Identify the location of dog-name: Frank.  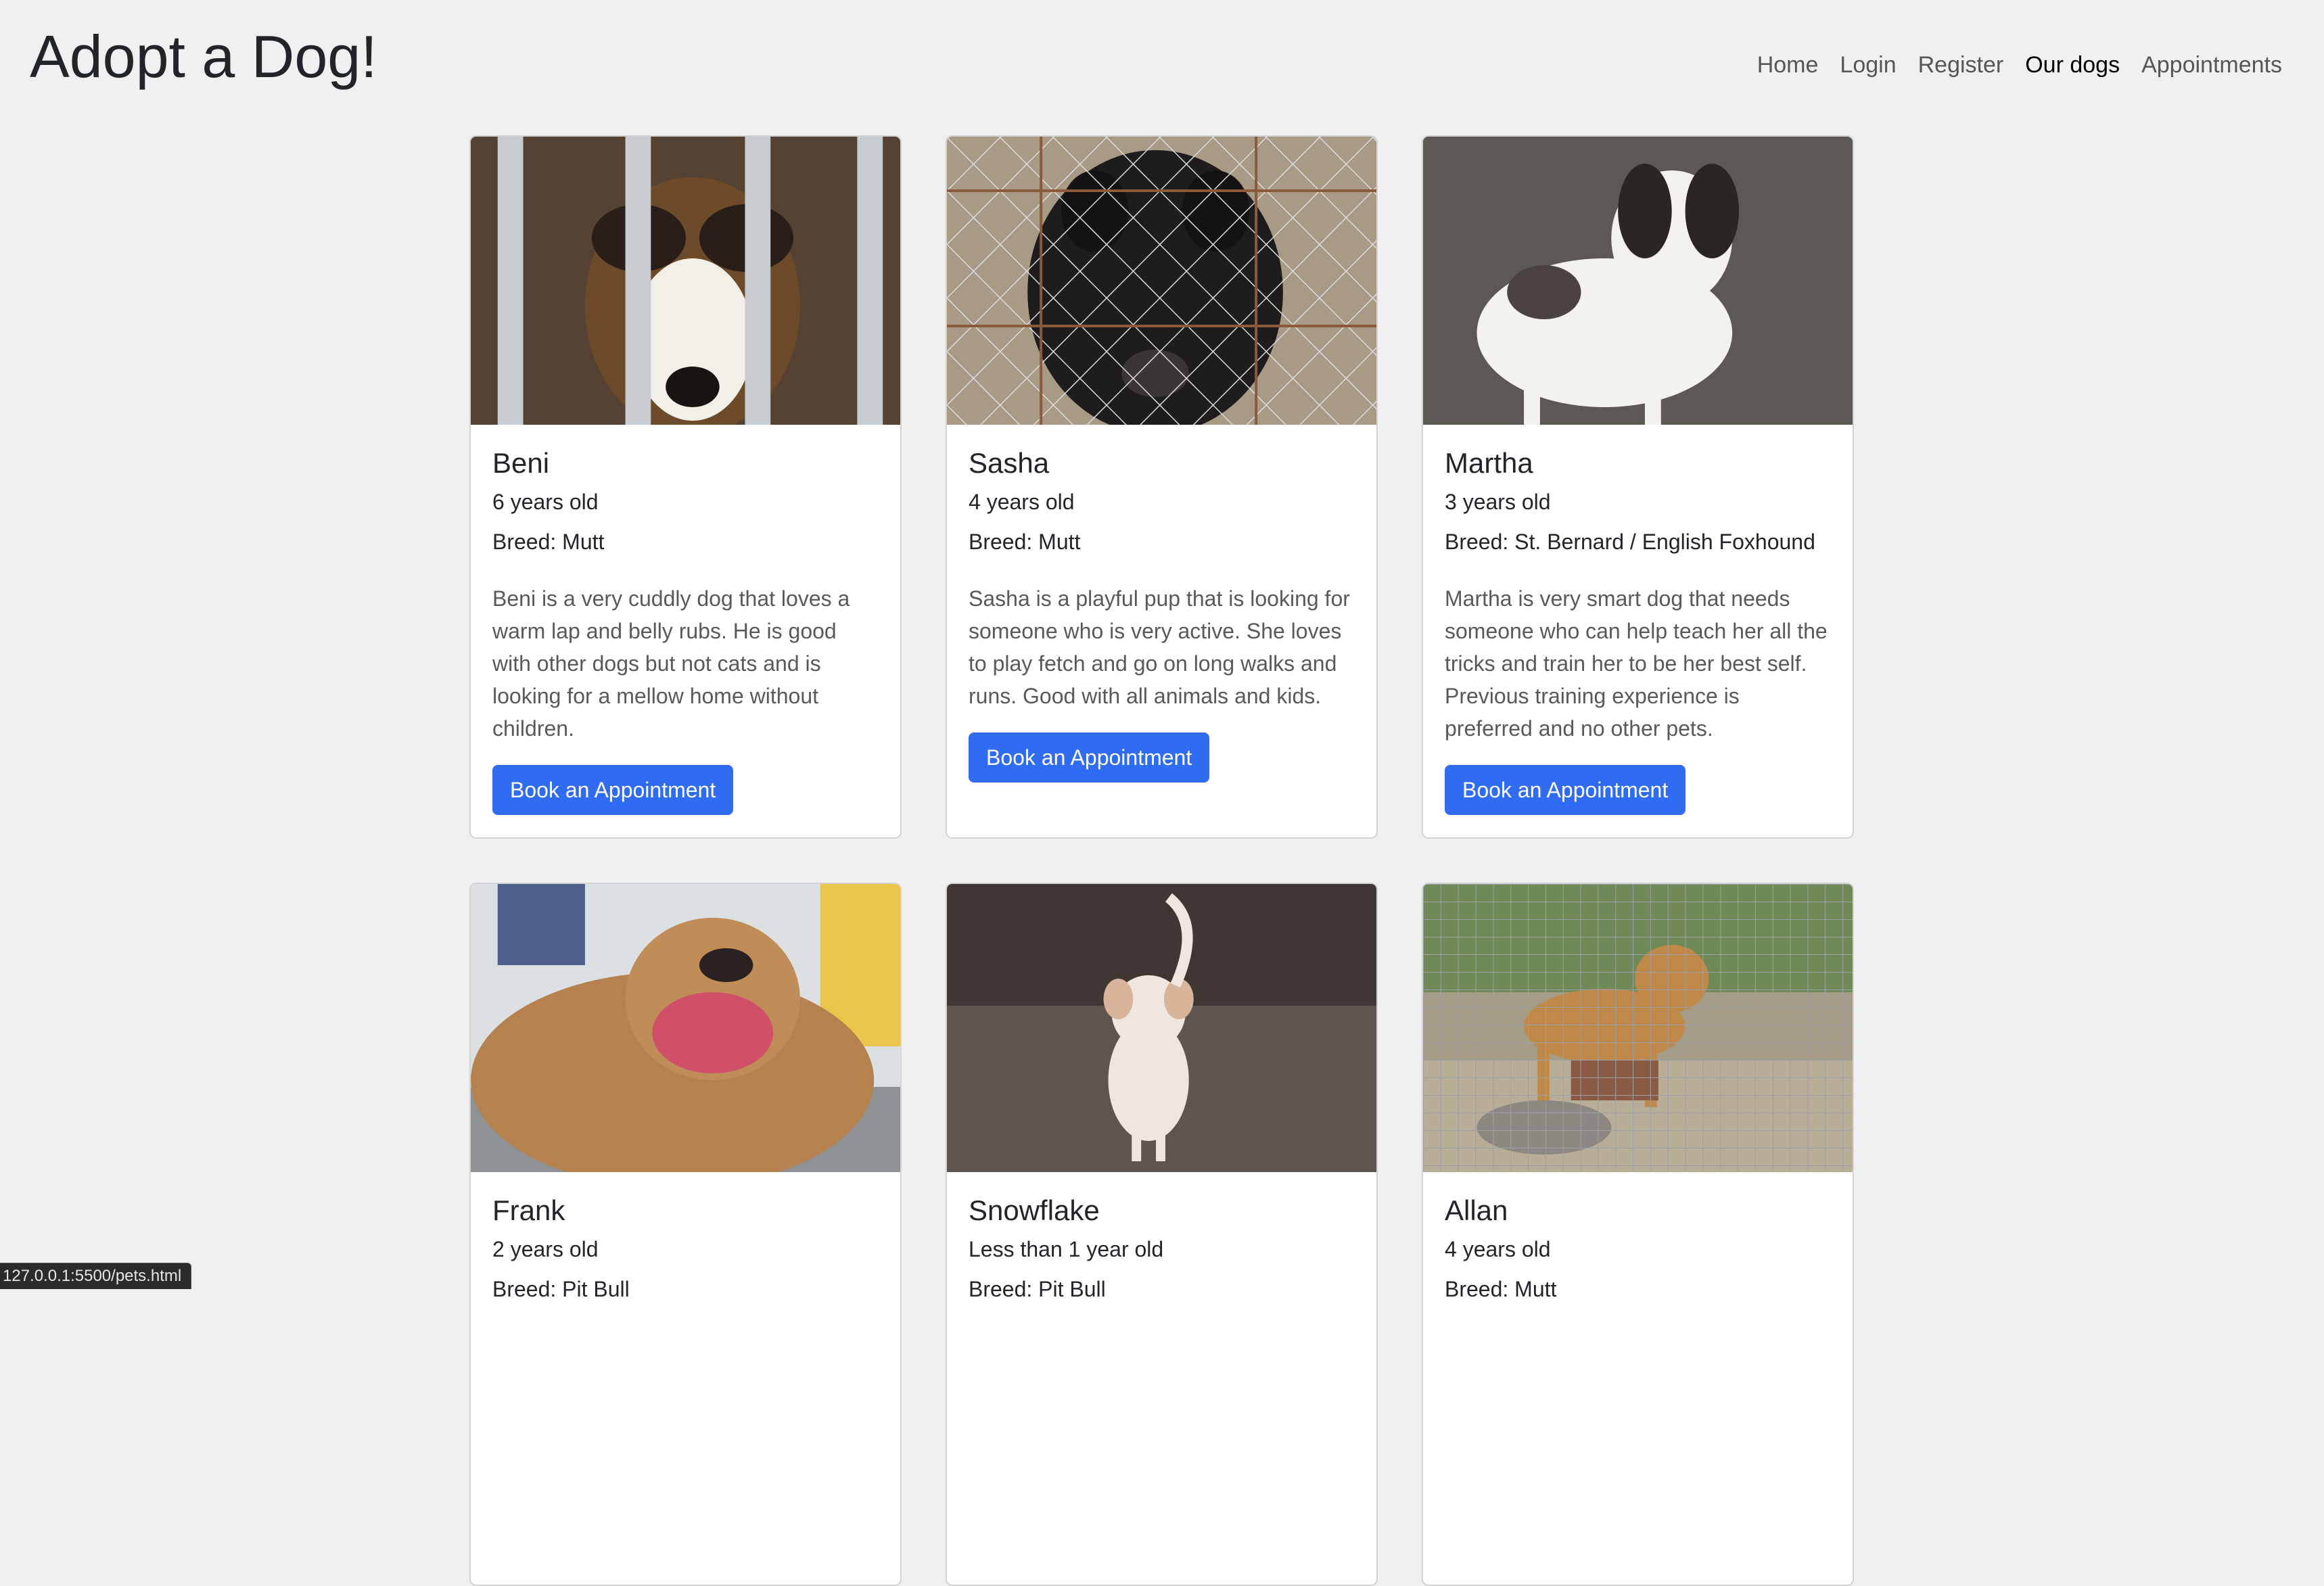
(529, 1210).